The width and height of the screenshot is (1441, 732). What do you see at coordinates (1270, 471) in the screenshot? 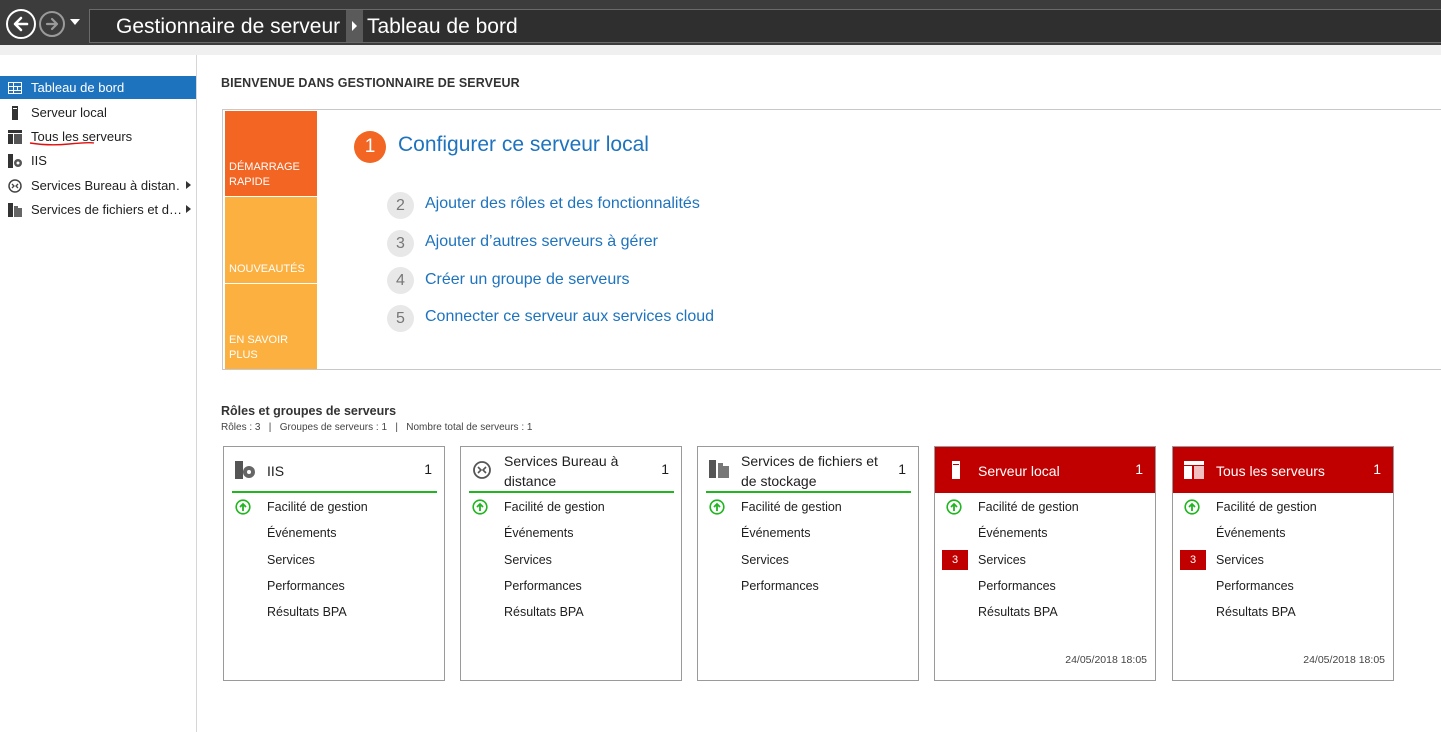
I see `card-title: Tous les serveurs` at bounding box center [1270, 471].